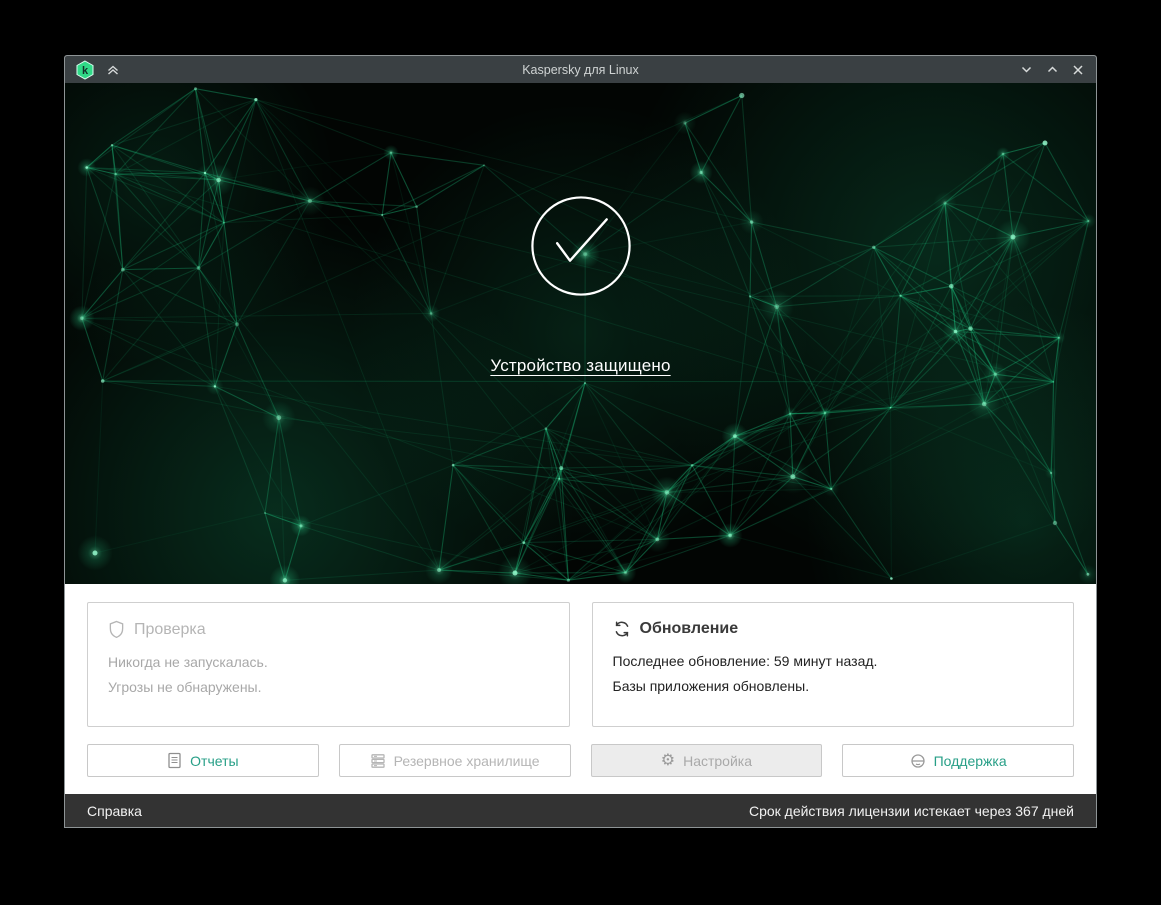 Image resolution: width=1161 pixels, height=905 pixels. Describe the element at coordinates (185, 687) in the screenshot. I see `scan-threats-line: Угрозы не обнаружены.` at that location.